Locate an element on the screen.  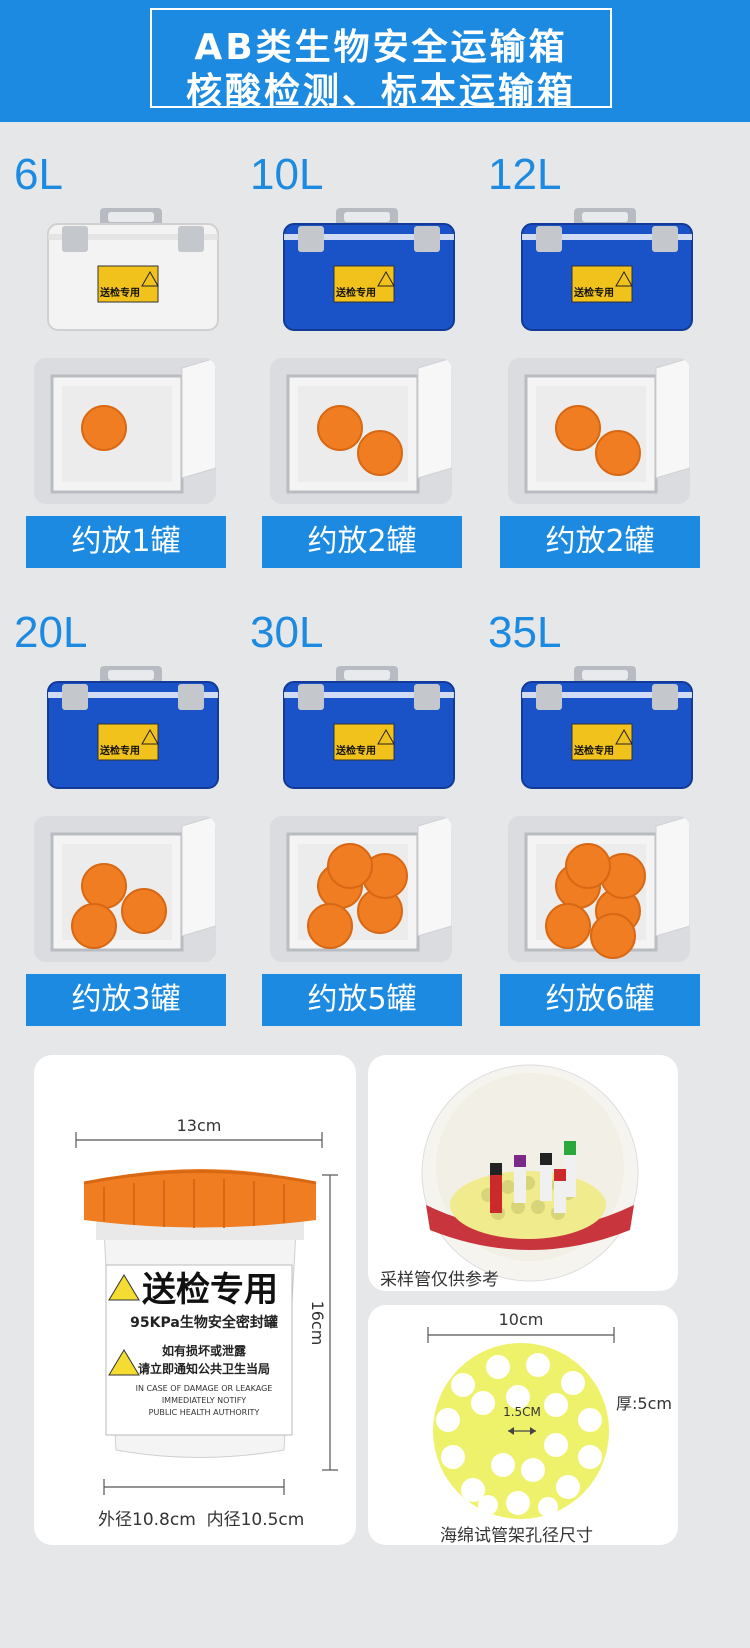
product-card: 12L 送检专用约放2罐 is located at coordinates (608, 360).